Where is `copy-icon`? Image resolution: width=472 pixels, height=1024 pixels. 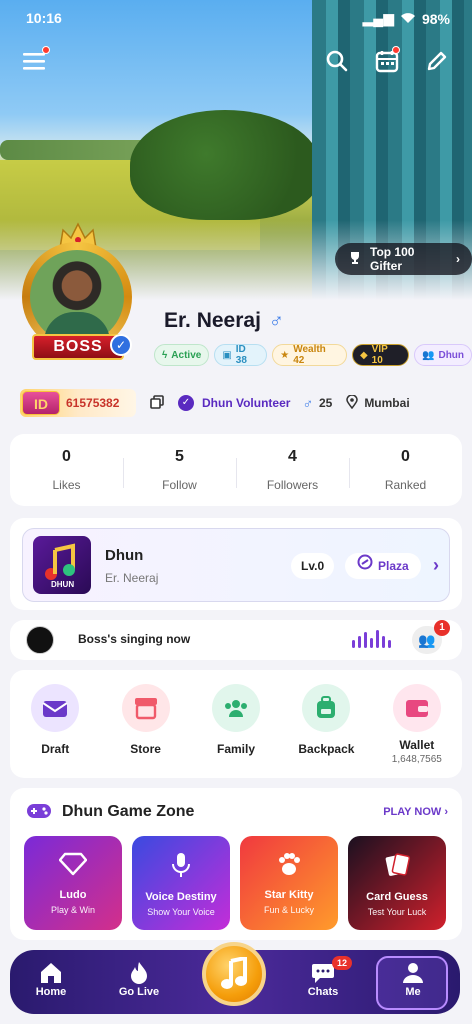
copy-icon is located at coordinates (158, 403).